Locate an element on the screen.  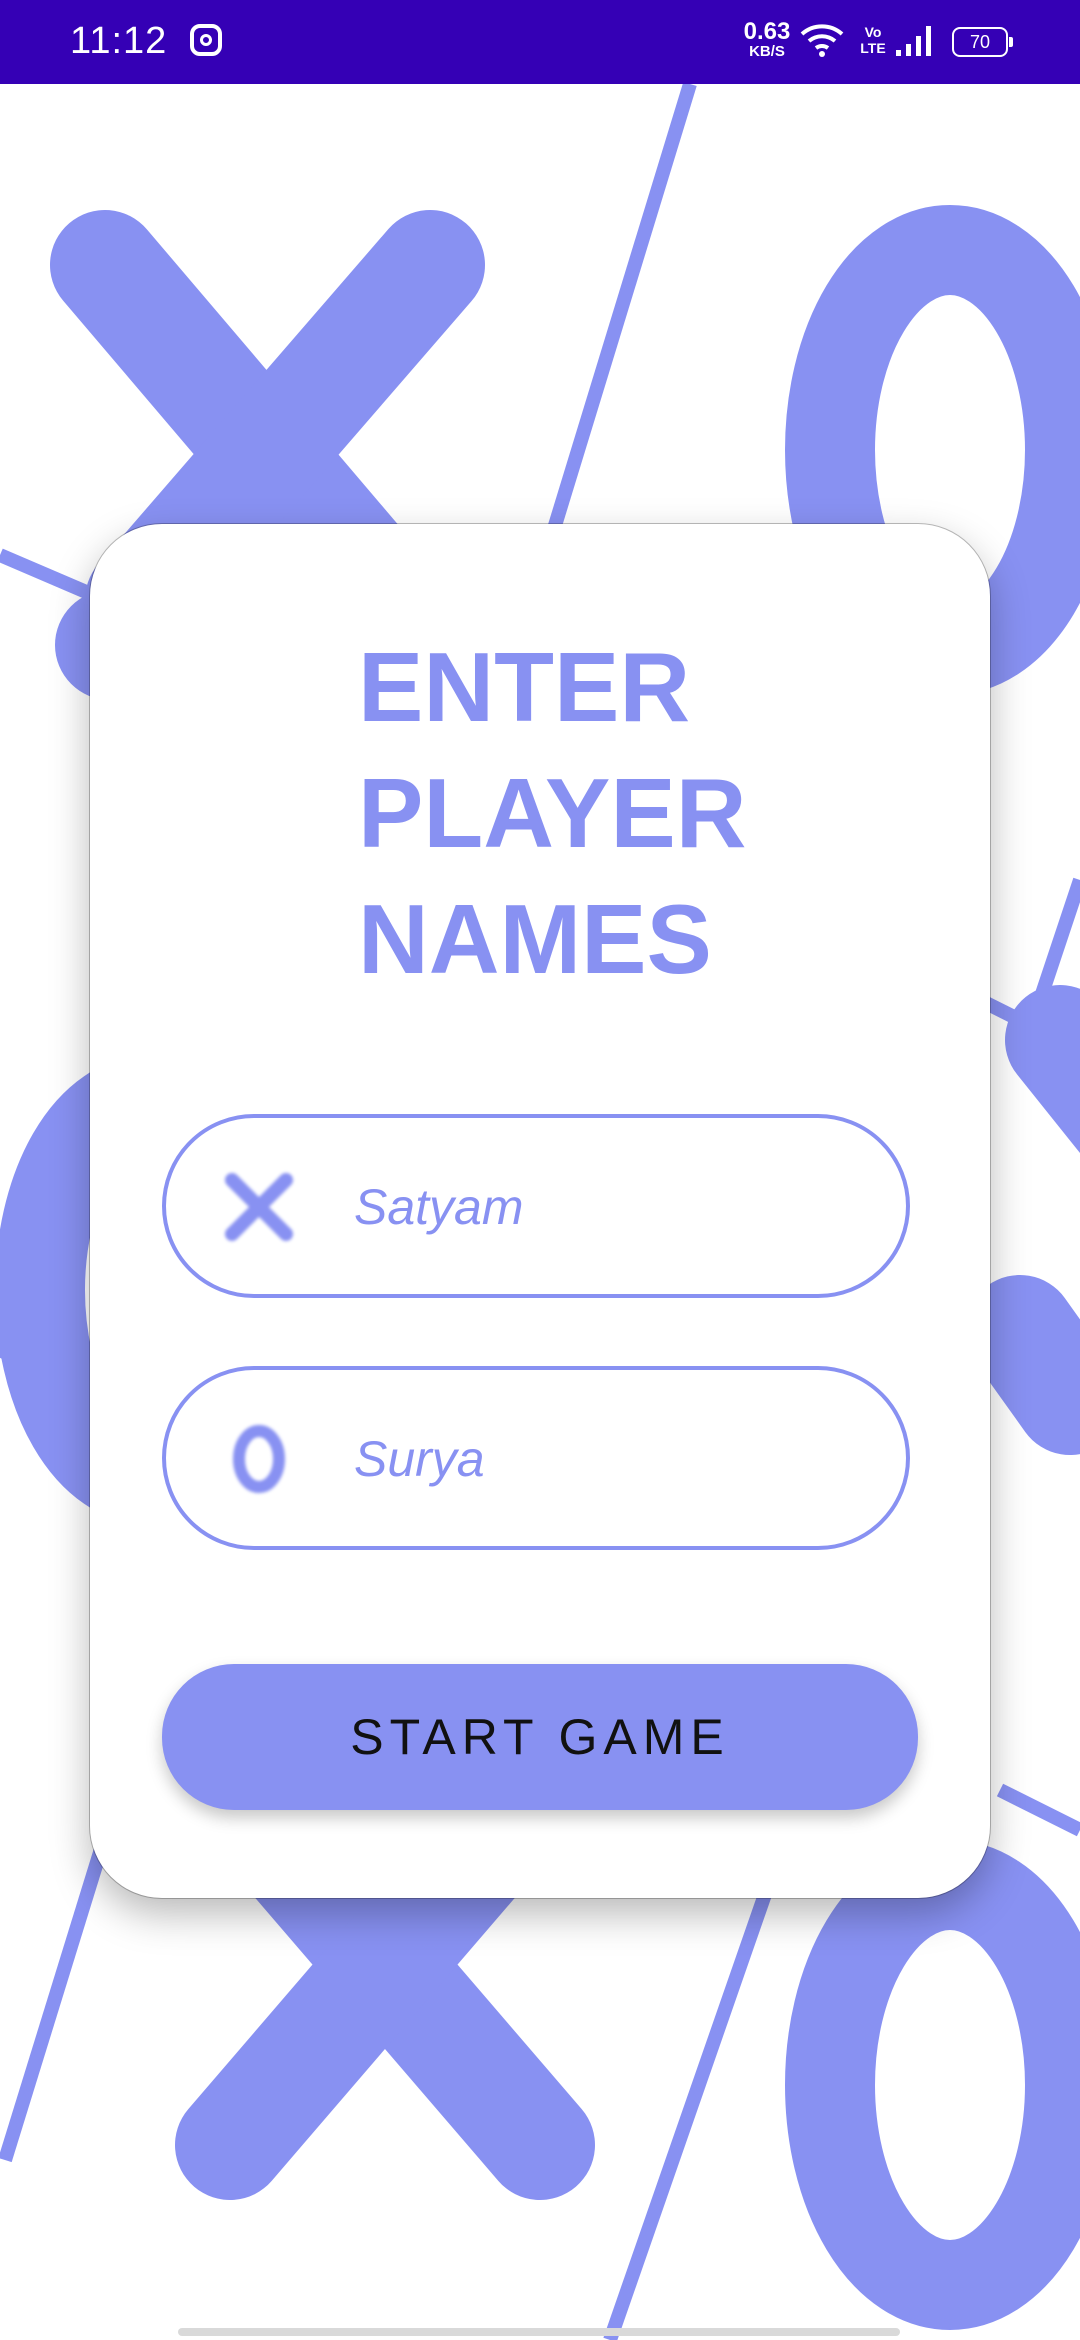
title-line-2: PLAYER is located at coordinates (552, 813).